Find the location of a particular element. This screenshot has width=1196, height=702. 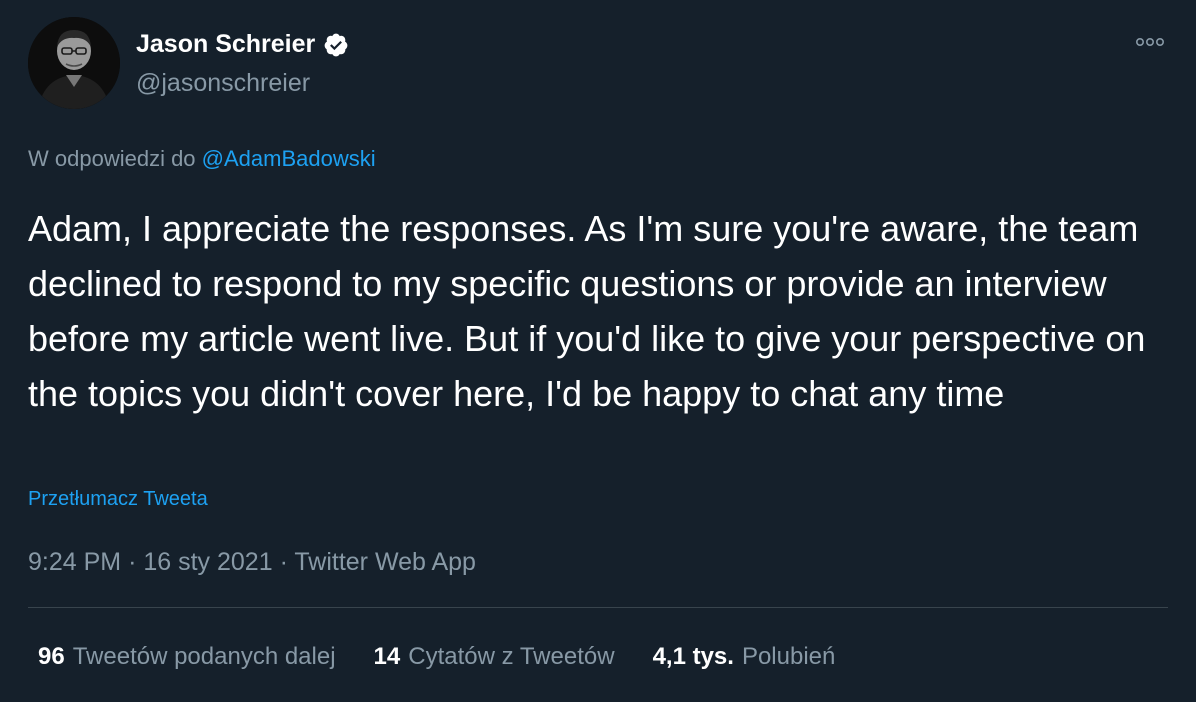

reply-context: W odpowiedzi do @AdamBadowski is located at coordinates (202, 159).